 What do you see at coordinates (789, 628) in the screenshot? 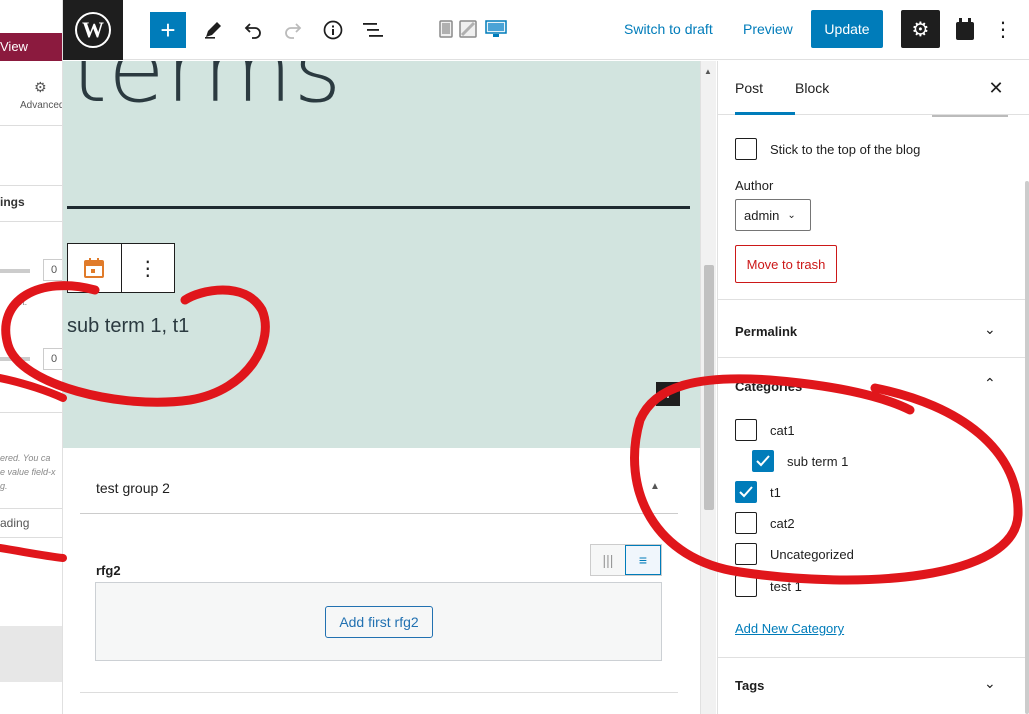
I see `add-new-category-link: Add New Category` at bounding box center [789, 628].